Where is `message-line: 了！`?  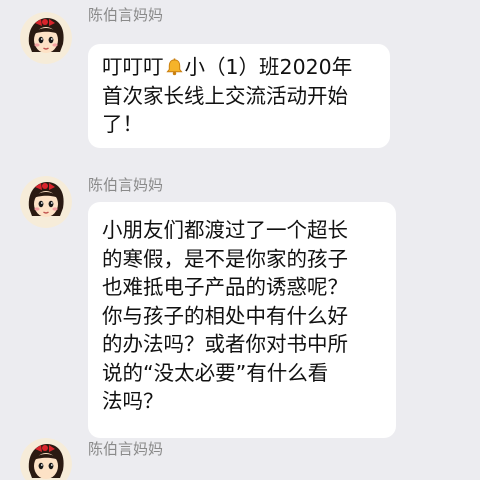
message-line: 了！ is located at coordinates (122, 124).